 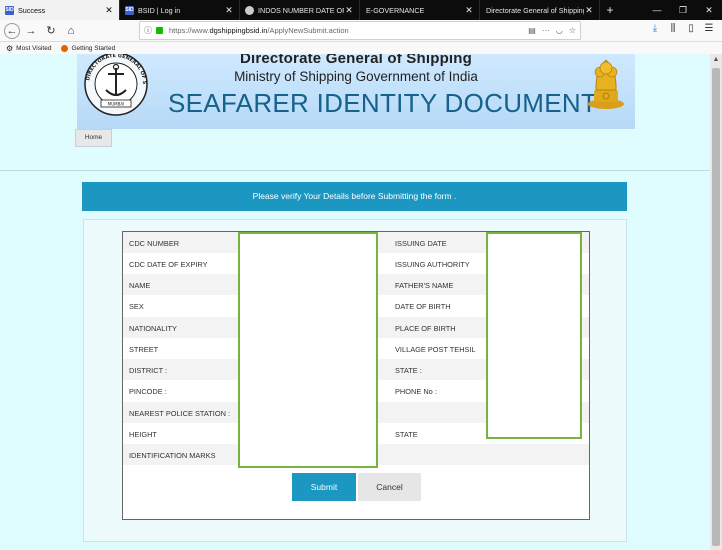 What do you see at coordinates (356, 60) in the screenshot?
I see `banner-title: Directorate General of Shipping` at bounding box center [356, 60].